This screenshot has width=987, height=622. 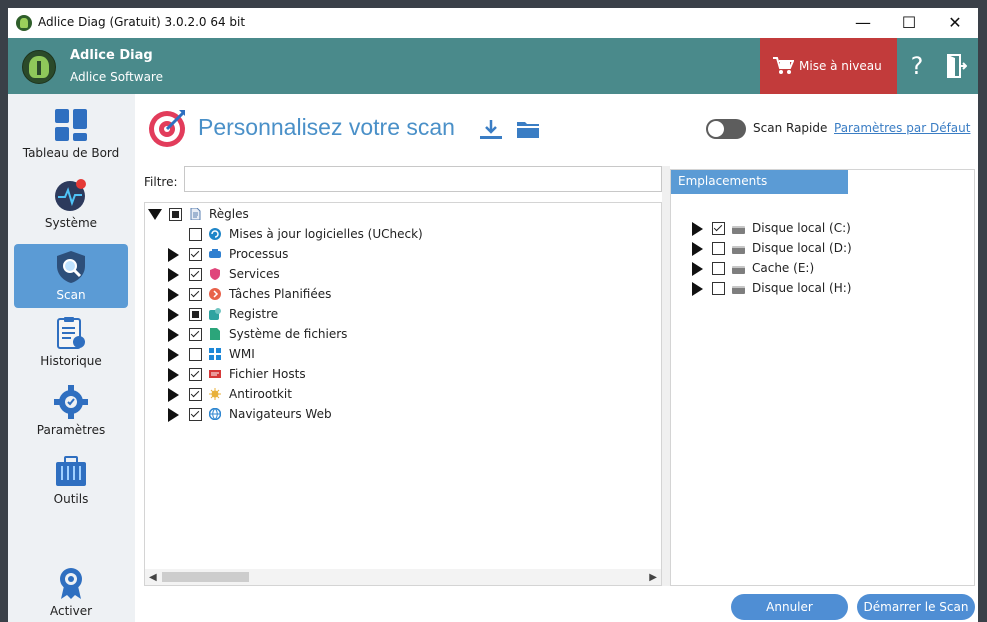 I want to click on award-icon, so click(x=71, y=583).